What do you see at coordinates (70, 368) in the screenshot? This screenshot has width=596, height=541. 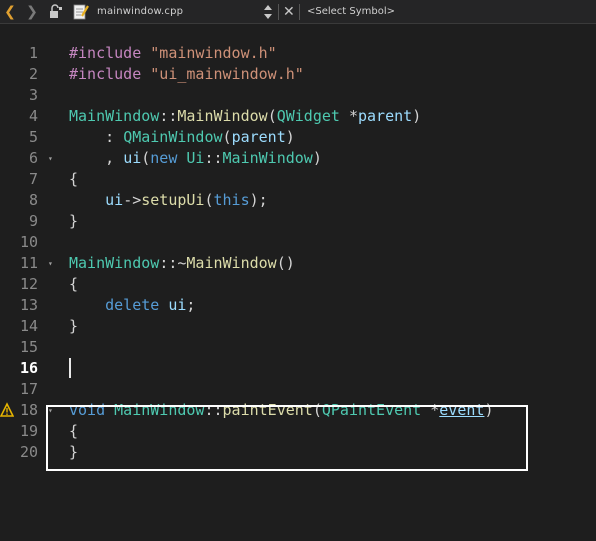 I see `text-cursor` at bounding box center [70, 368].